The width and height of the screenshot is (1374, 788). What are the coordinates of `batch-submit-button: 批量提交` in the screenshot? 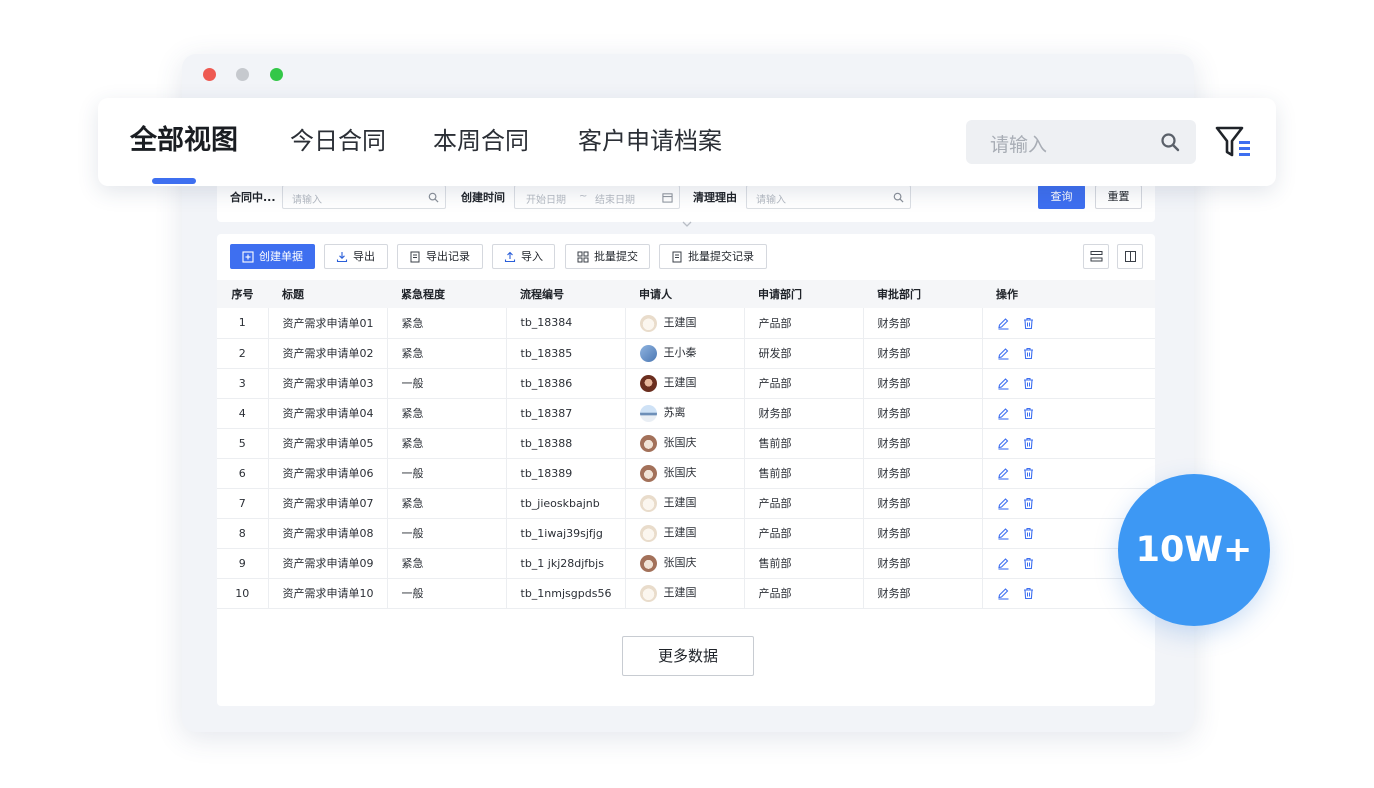 It's located at (607, 256).